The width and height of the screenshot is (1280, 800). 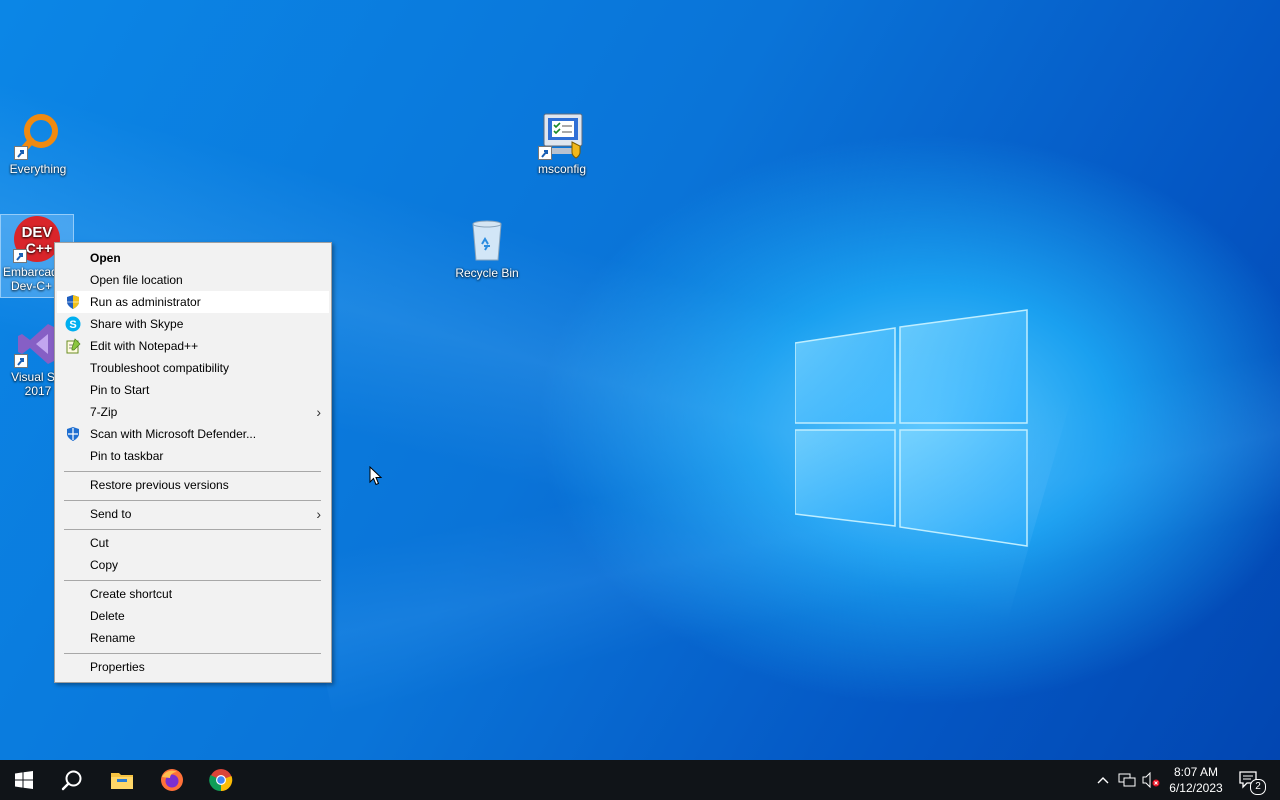 I want to click on menu-item-share-with-skype: S Share with Skype, so click(x=193, y=324).